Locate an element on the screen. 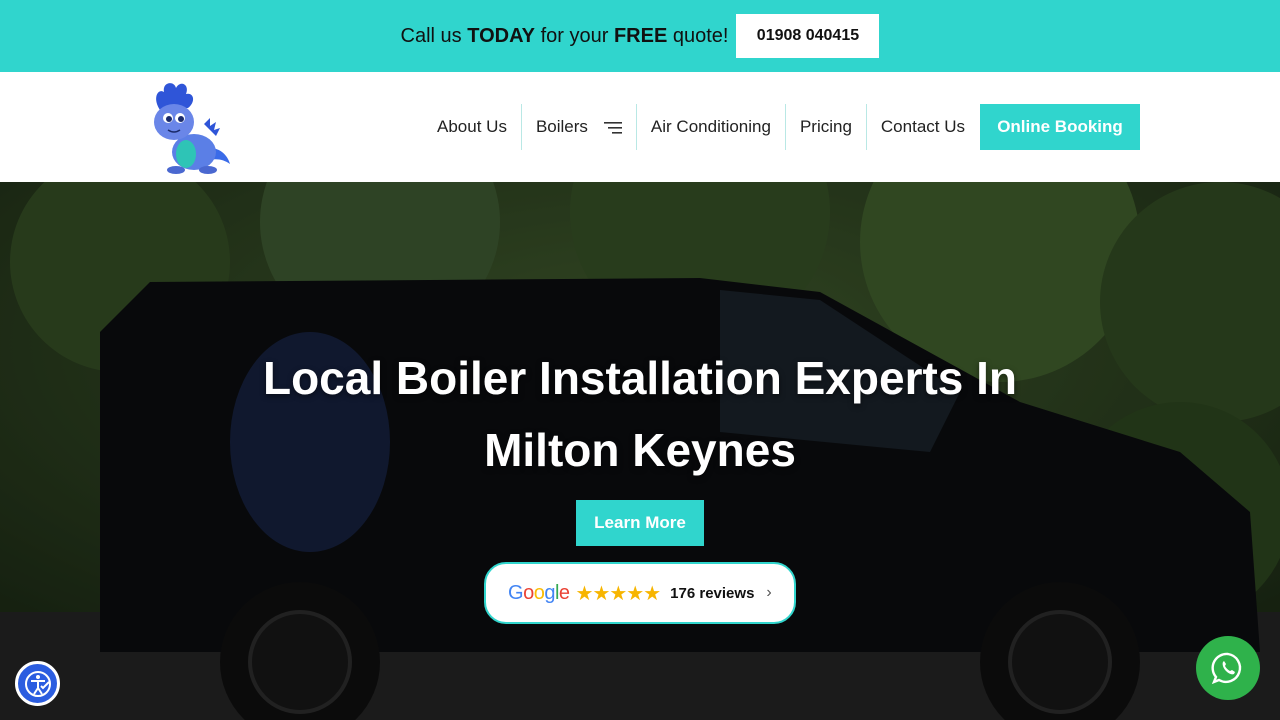  promo-text-free: FREE is located at coordinates (640, 35).